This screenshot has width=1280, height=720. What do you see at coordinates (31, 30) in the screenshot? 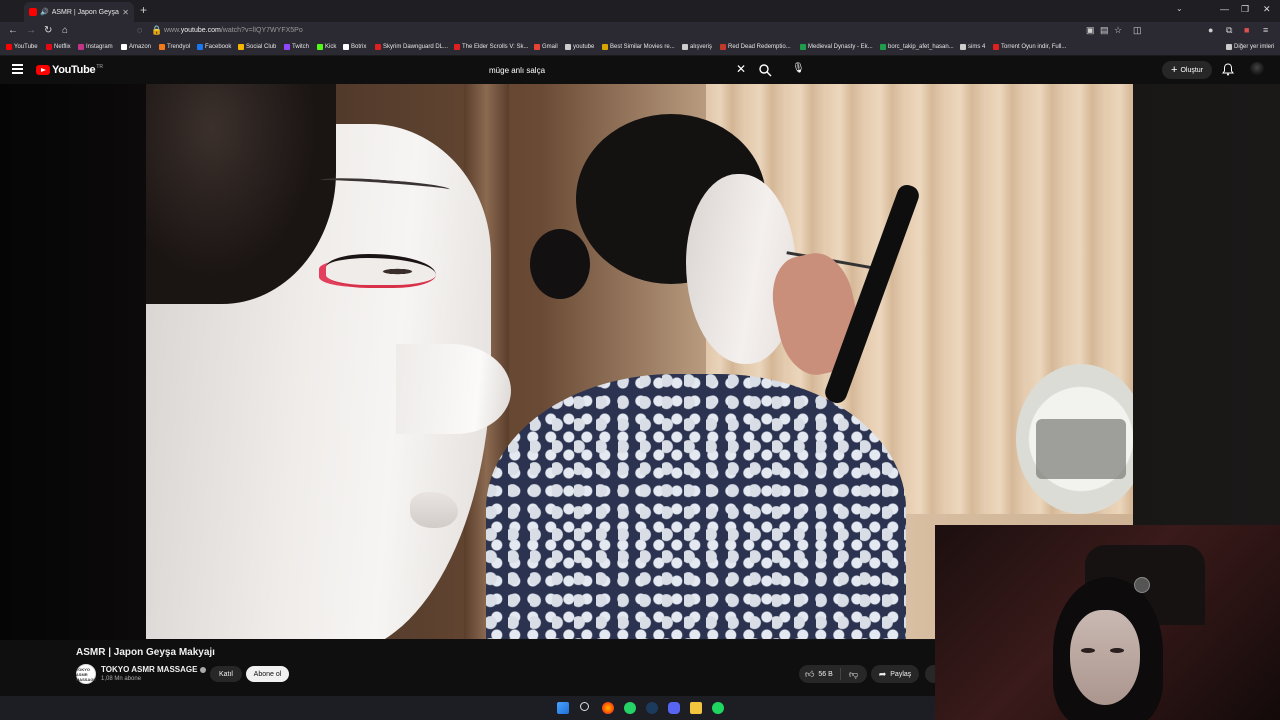
I see `forward-icon: →` at bounding box center [31, 30].